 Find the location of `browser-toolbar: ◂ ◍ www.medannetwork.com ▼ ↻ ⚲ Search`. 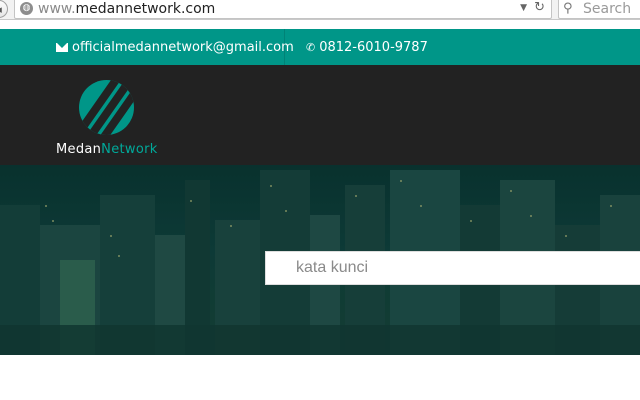

browser-toolbar: ◂ ◍ www.medannetwork.com ▼ ↻ ⚲ Search is located at coordinates (320, 10).